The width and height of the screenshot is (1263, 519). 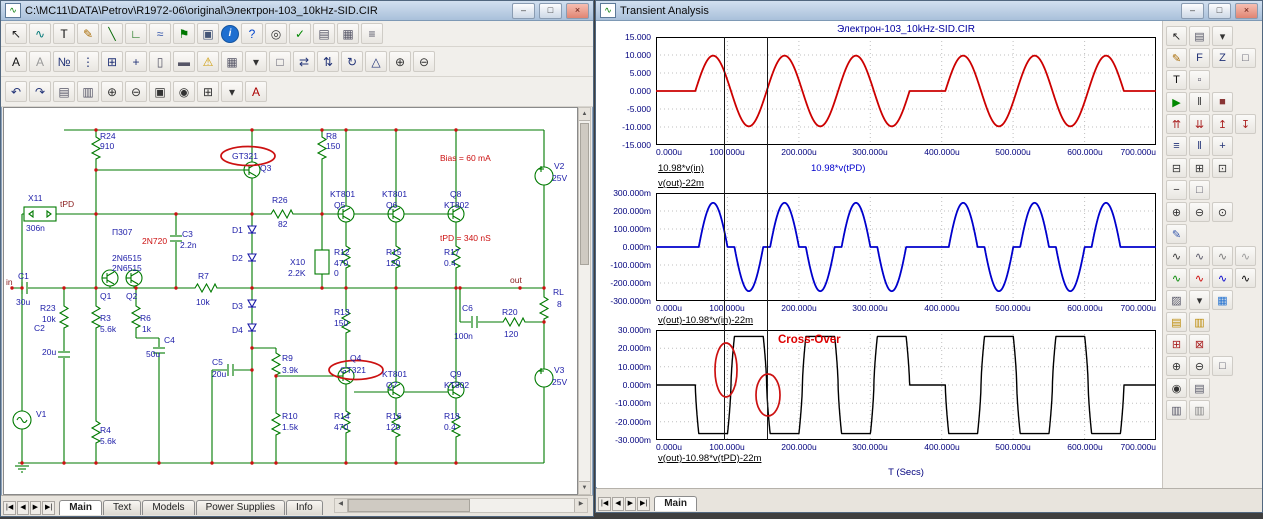 What do you see at coordinates (208, 61) in the screenshot?
I see `drc-icon: ⚠` at bounding box center [208, 61].